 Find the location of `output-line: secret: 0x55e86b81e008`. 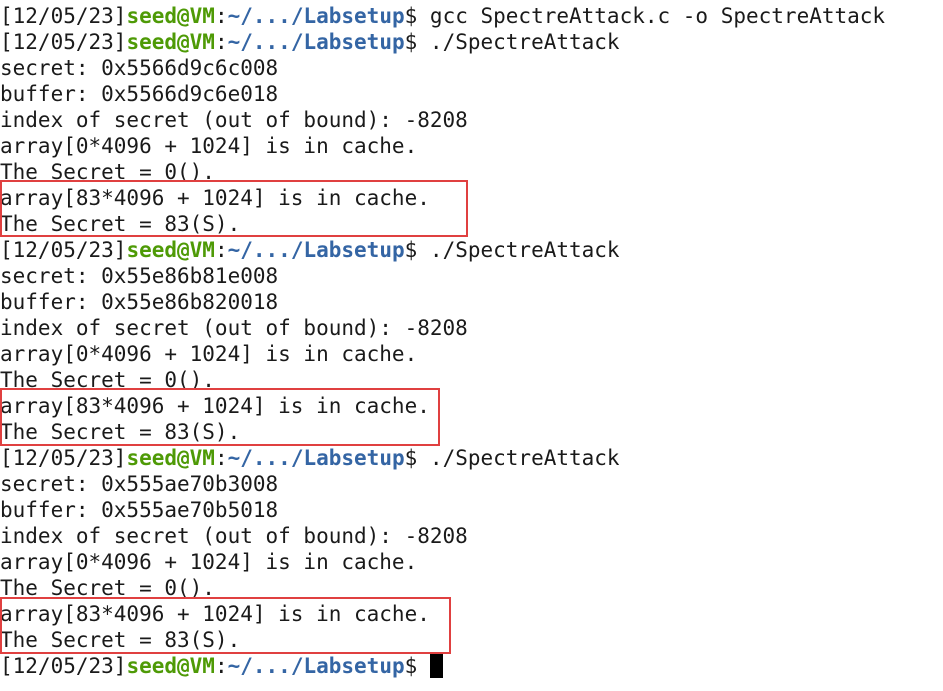

output-line: secret: 0x55e86b81e008 is located at coordinates (471, 276).